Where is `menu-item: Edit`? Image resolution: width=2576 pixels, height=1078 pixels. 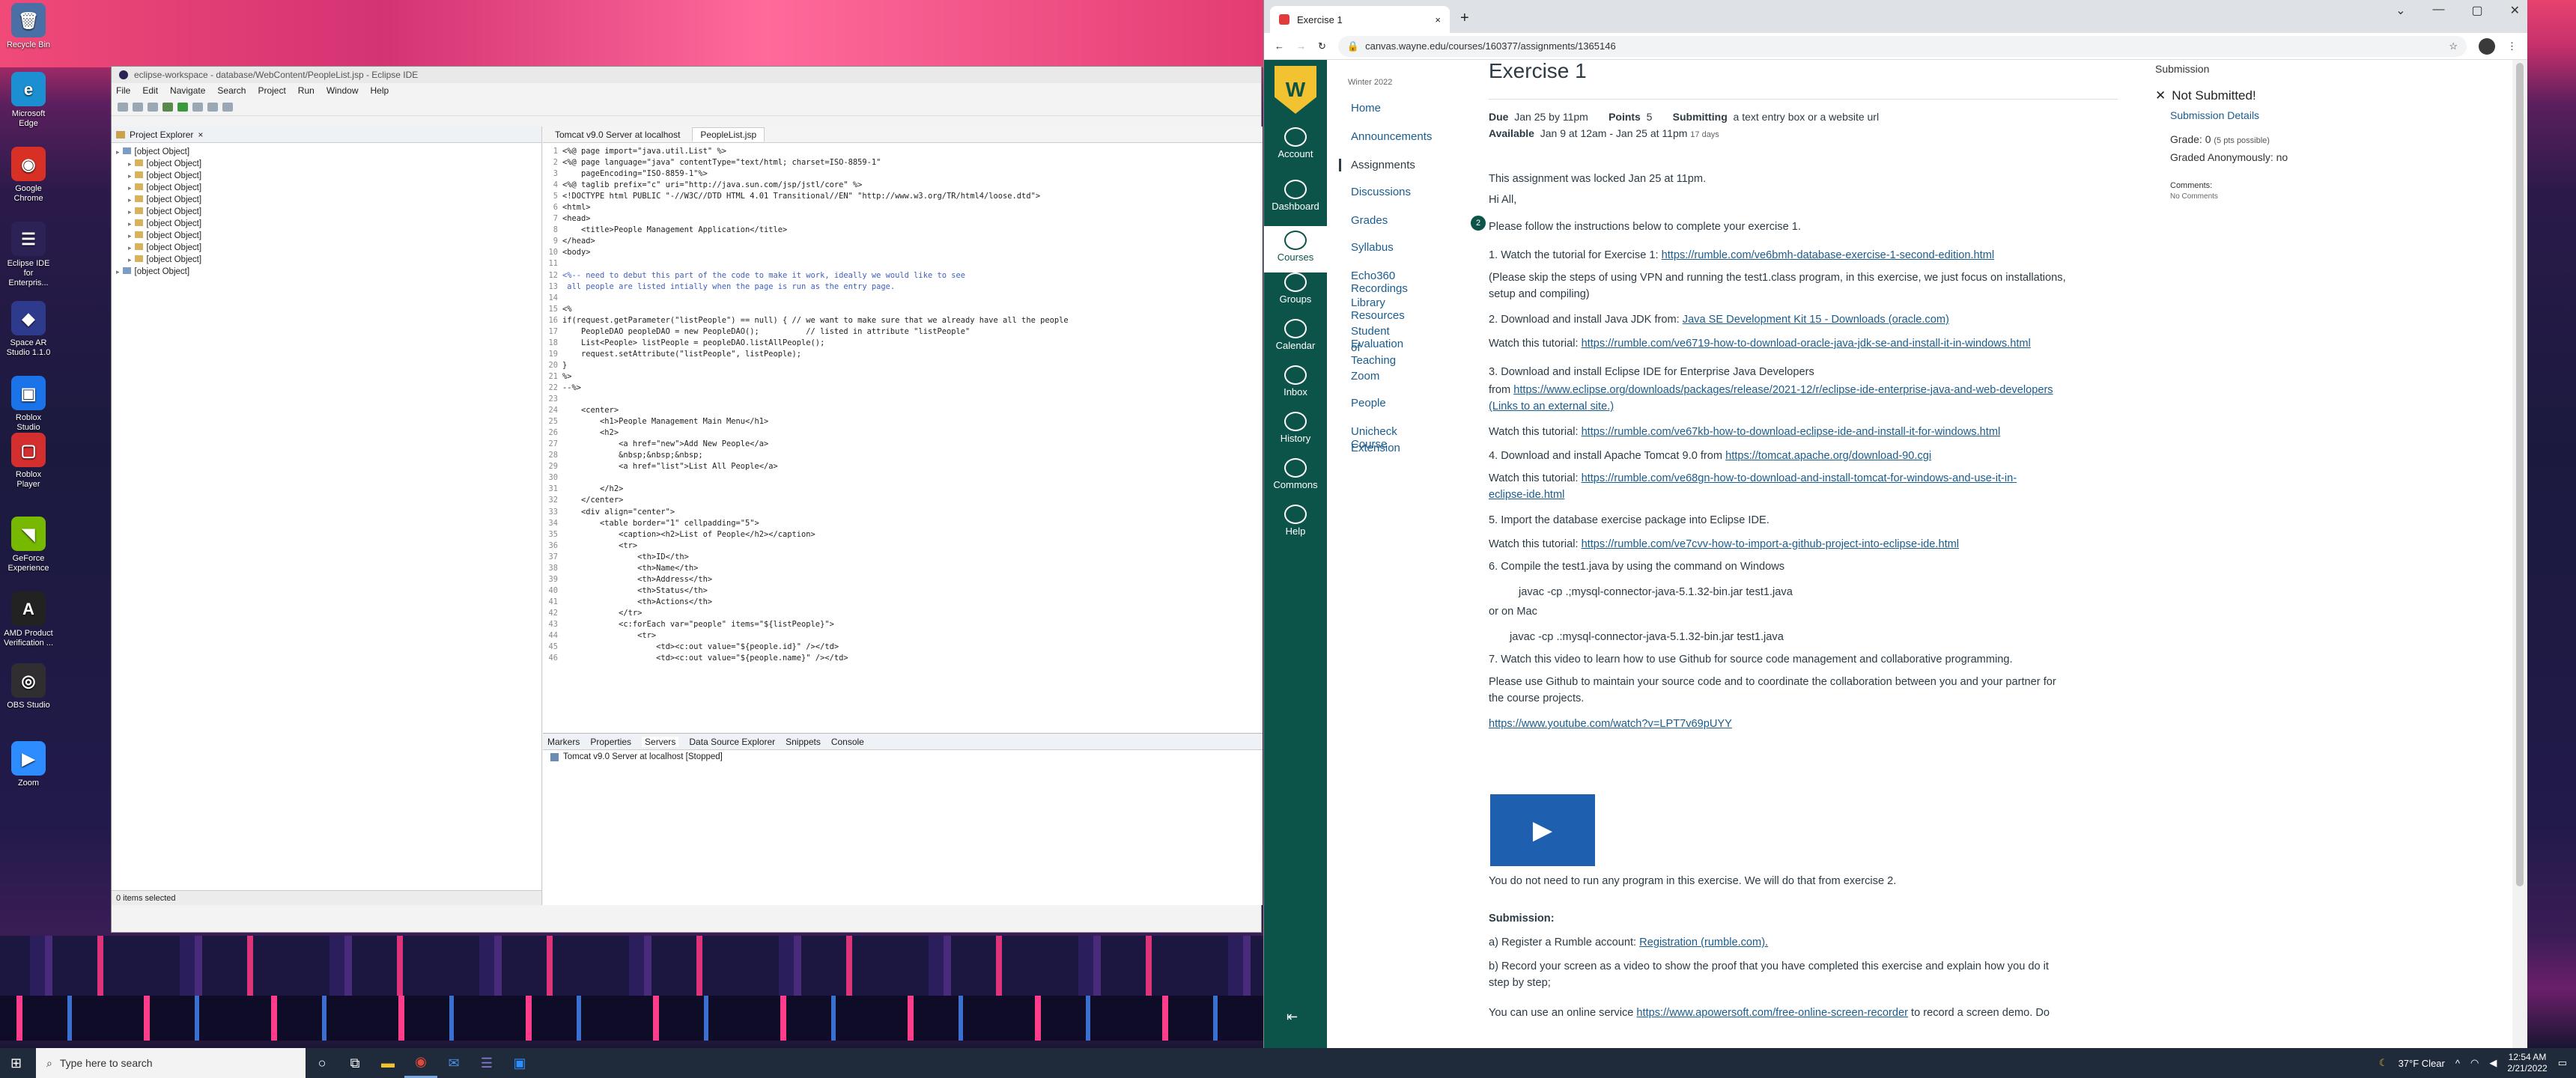
menu-item: Edit is located at coordinates (150, 90).